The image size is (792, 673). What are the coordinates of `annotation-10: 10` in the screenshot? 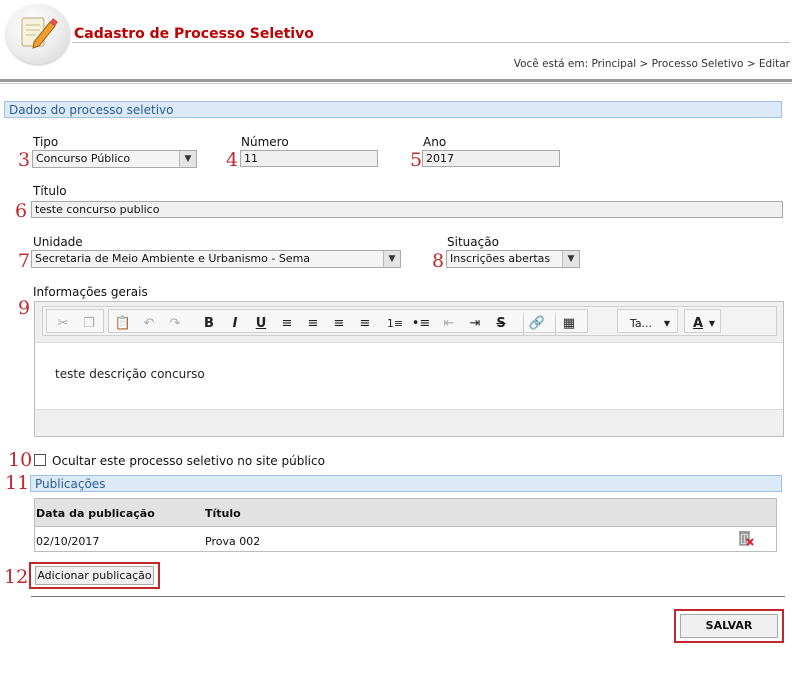 It's located at (20, 460).